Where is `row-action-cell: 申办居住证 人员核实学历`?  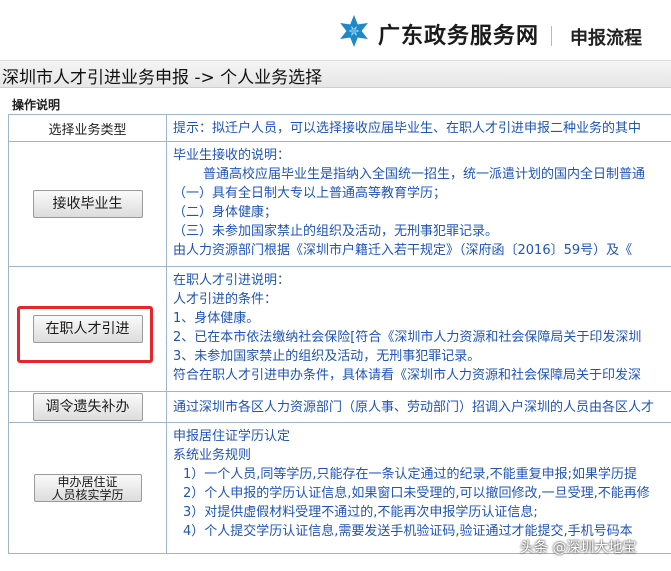
row-action-cell: 申办居住证 人员核实学历 is located at coordinates (87, 488).